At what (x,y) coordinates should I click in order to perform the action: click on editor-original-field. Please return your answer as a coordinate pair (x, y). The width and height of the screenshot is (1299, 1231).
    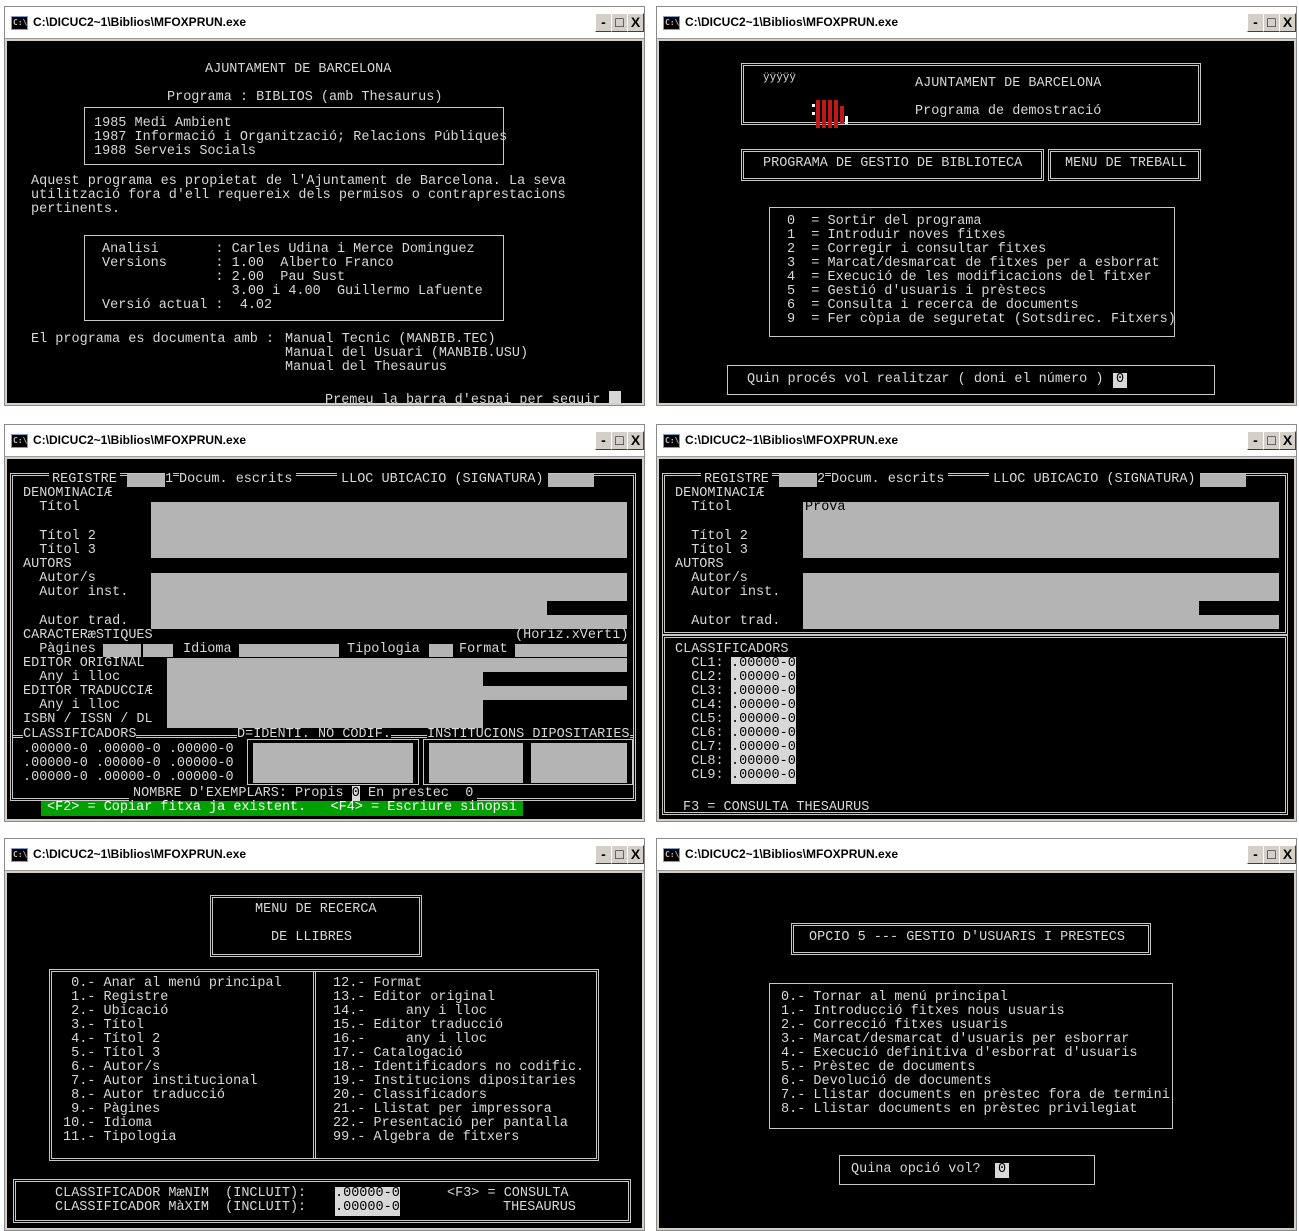
    Looking at the image, I should click on (397, 665).